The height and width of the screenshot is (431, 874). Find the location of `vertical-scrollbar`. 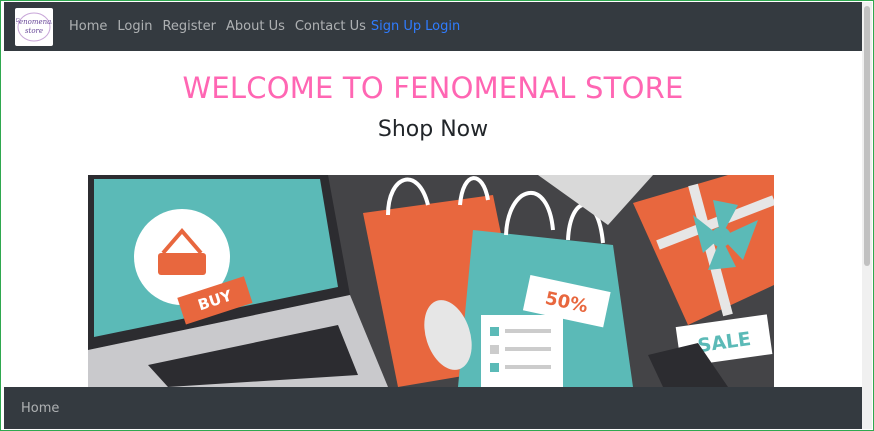

vertical-scrollbar is located at coordinates (867, 215).